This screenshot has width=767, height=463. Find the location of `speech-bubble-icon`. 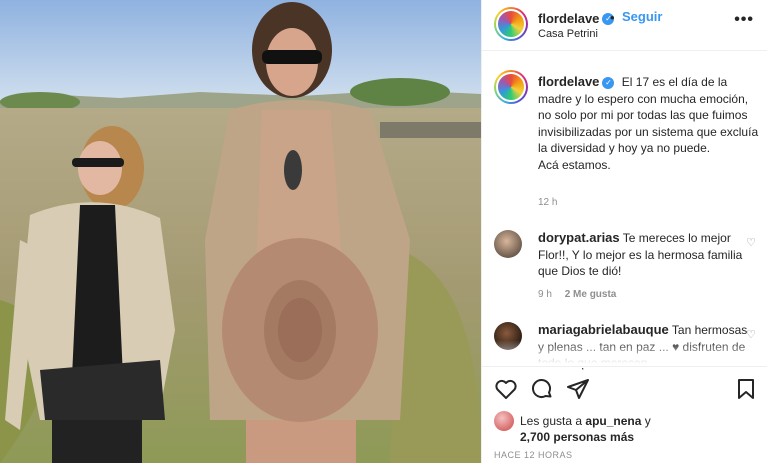

speech-bubble-icon is located at coordinates (542, 389).